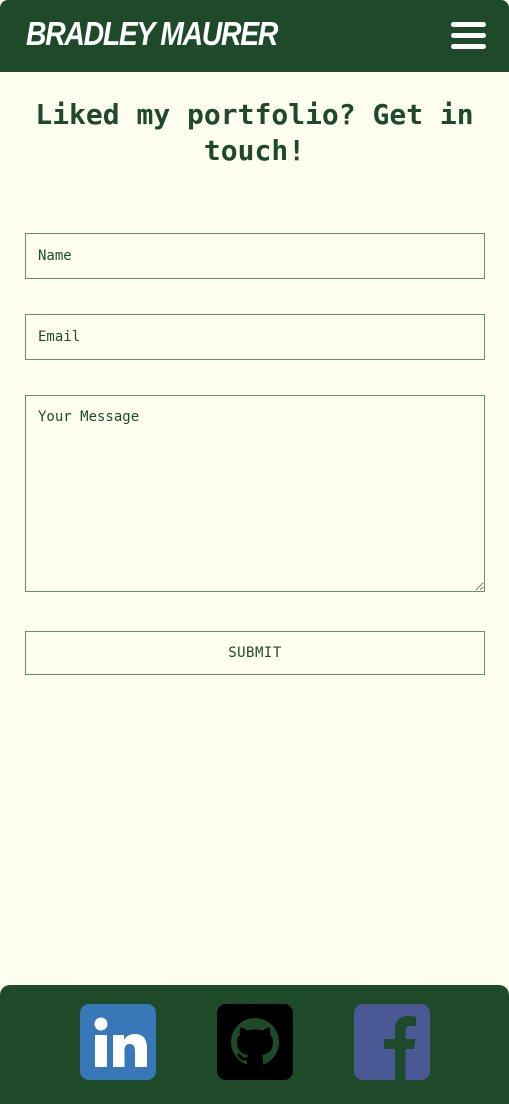 This screenshot has width=509, height=1104. What do you see at coordinates (152, 34) in the screenshot?
I see `site-brand: BRADLEY MAURER` at bounding box center [152, 34].